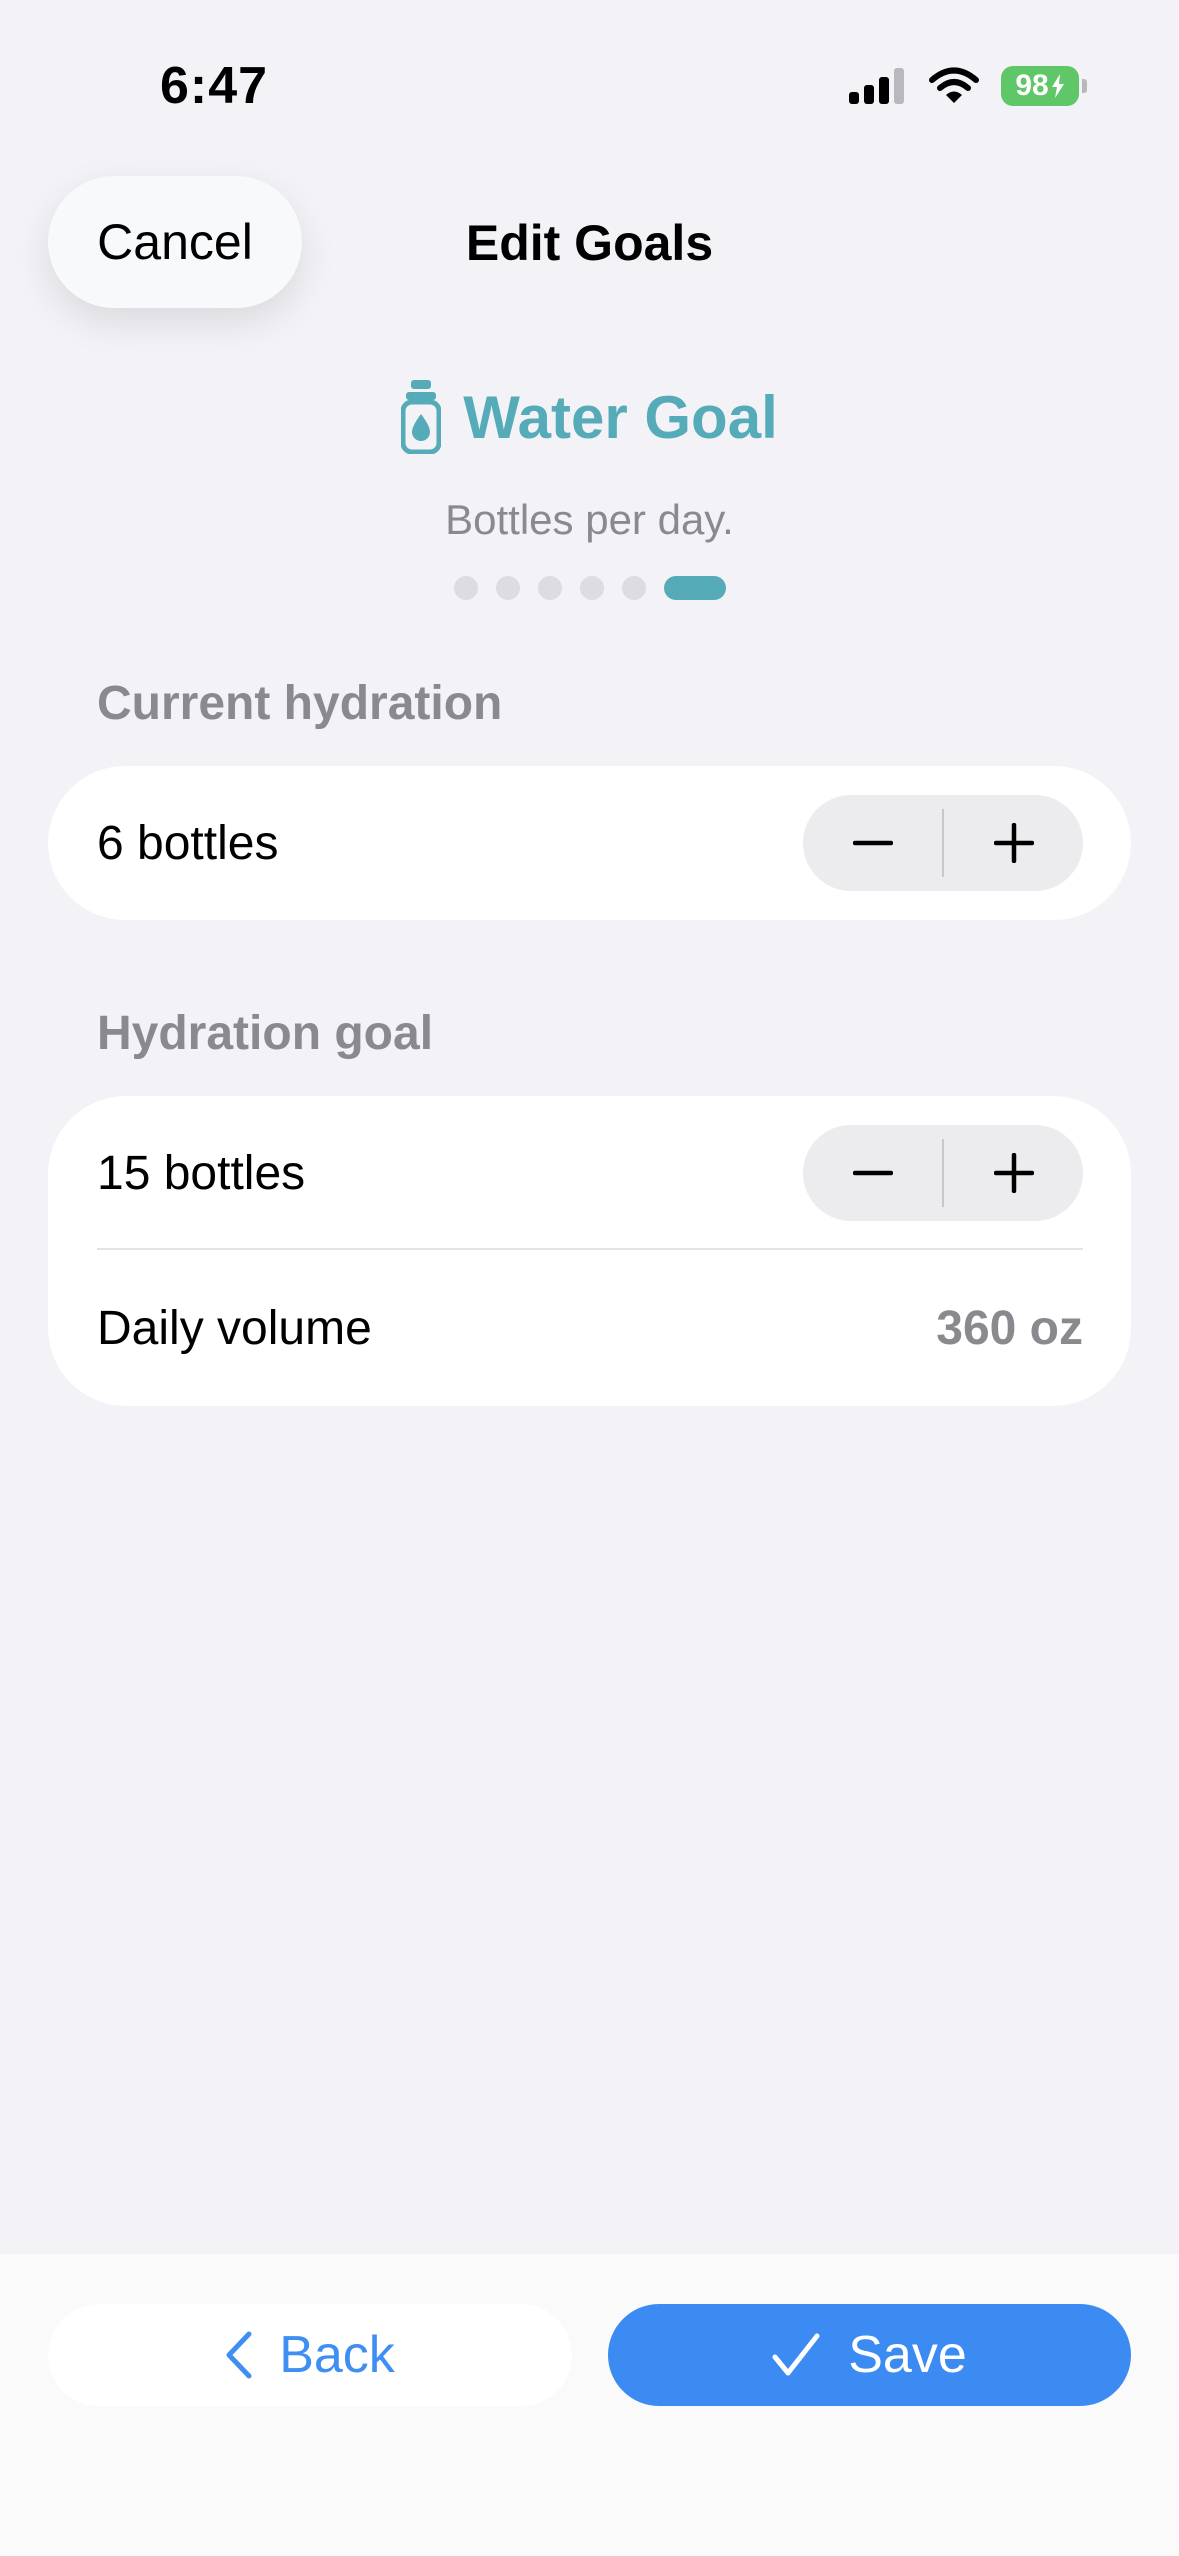  I want to click on save-label: Save, so click(907, 2355).